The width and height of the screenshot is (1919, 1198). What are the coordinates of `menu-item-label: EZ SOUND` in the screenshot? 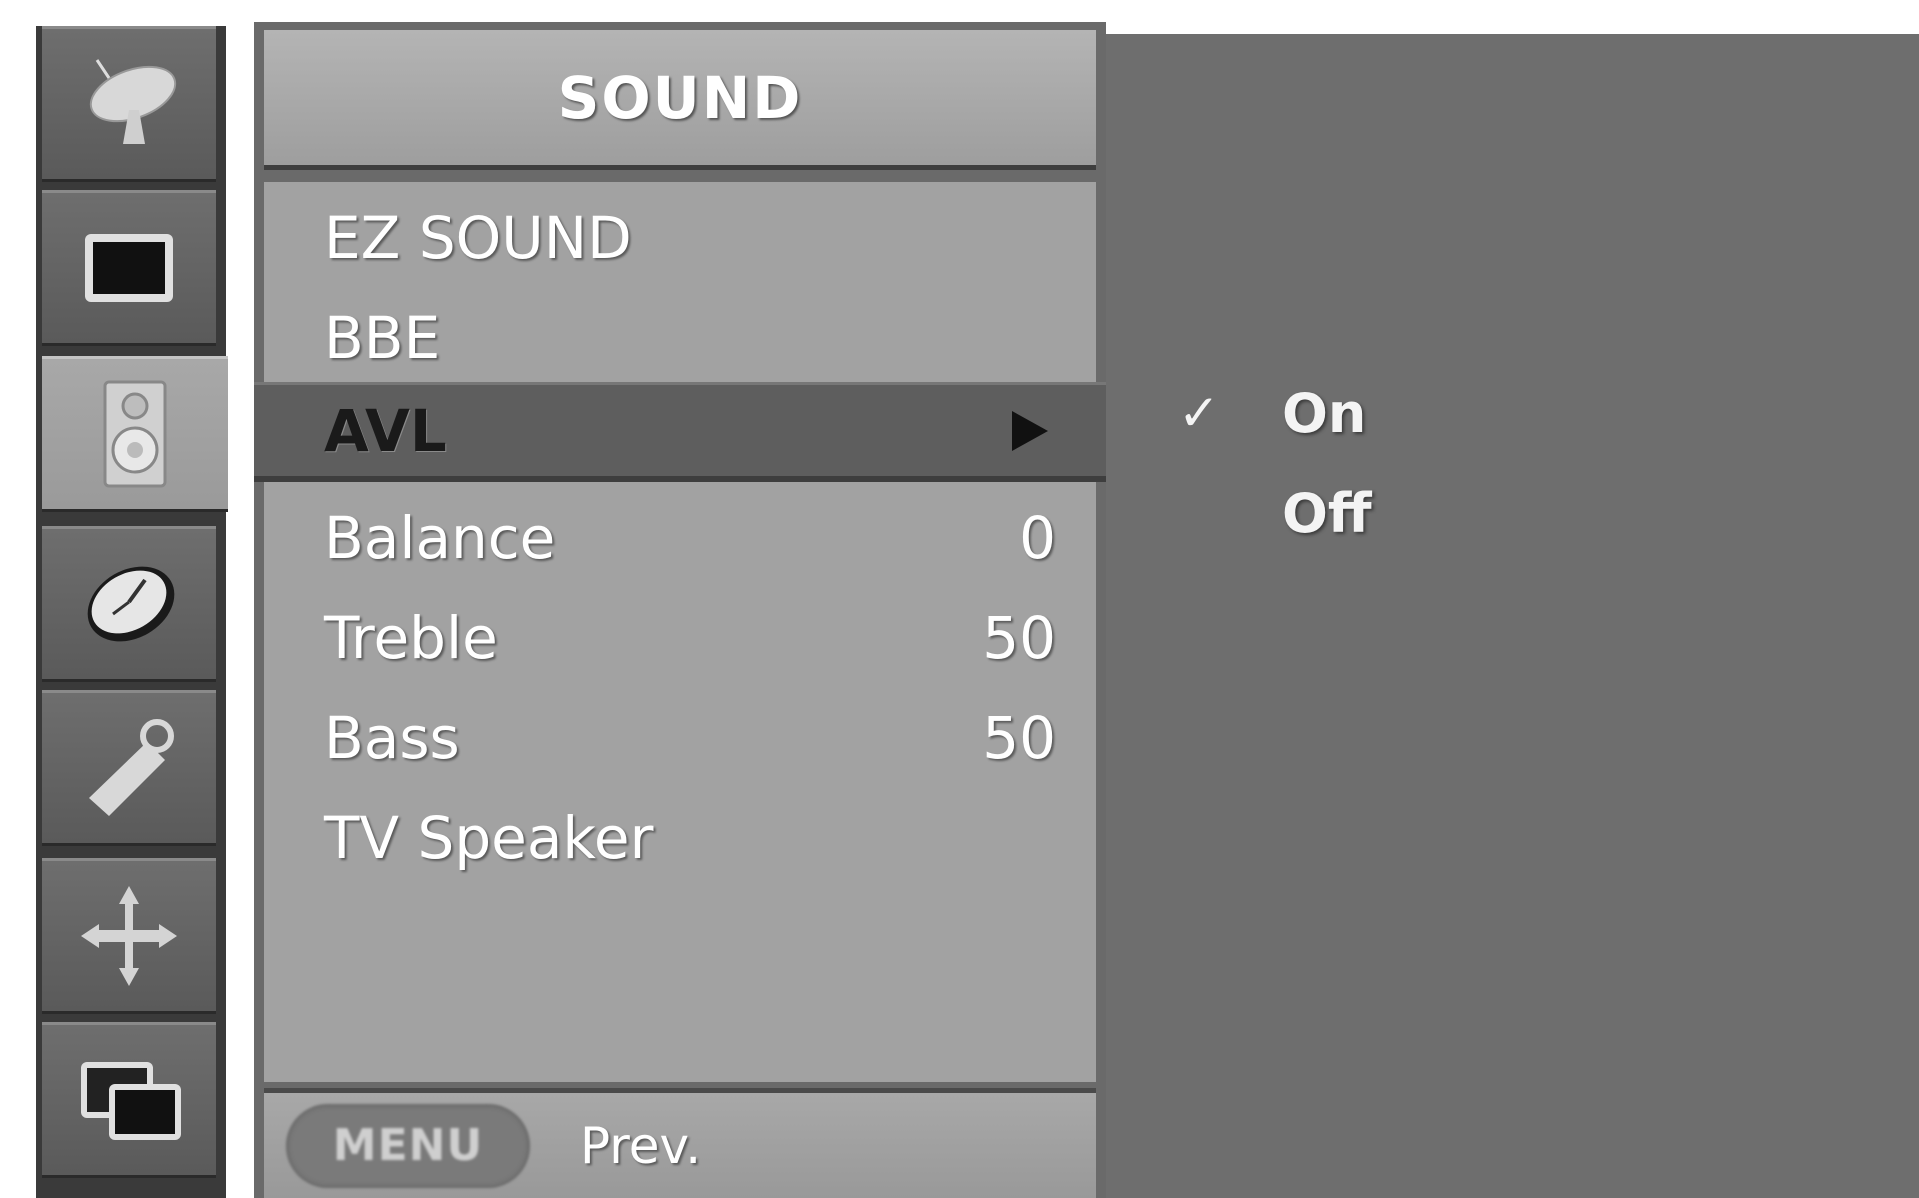 It's located at (478, 238).